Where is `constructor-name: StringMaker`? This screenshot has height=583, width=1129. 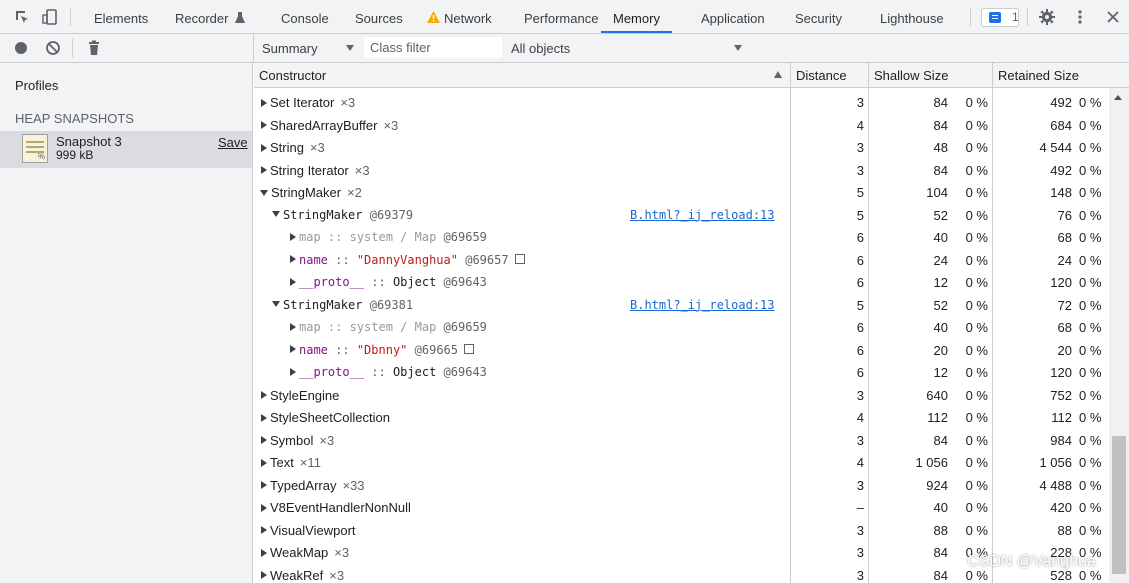 constructor-name: StringMaker is located at coordinates (306, 192).